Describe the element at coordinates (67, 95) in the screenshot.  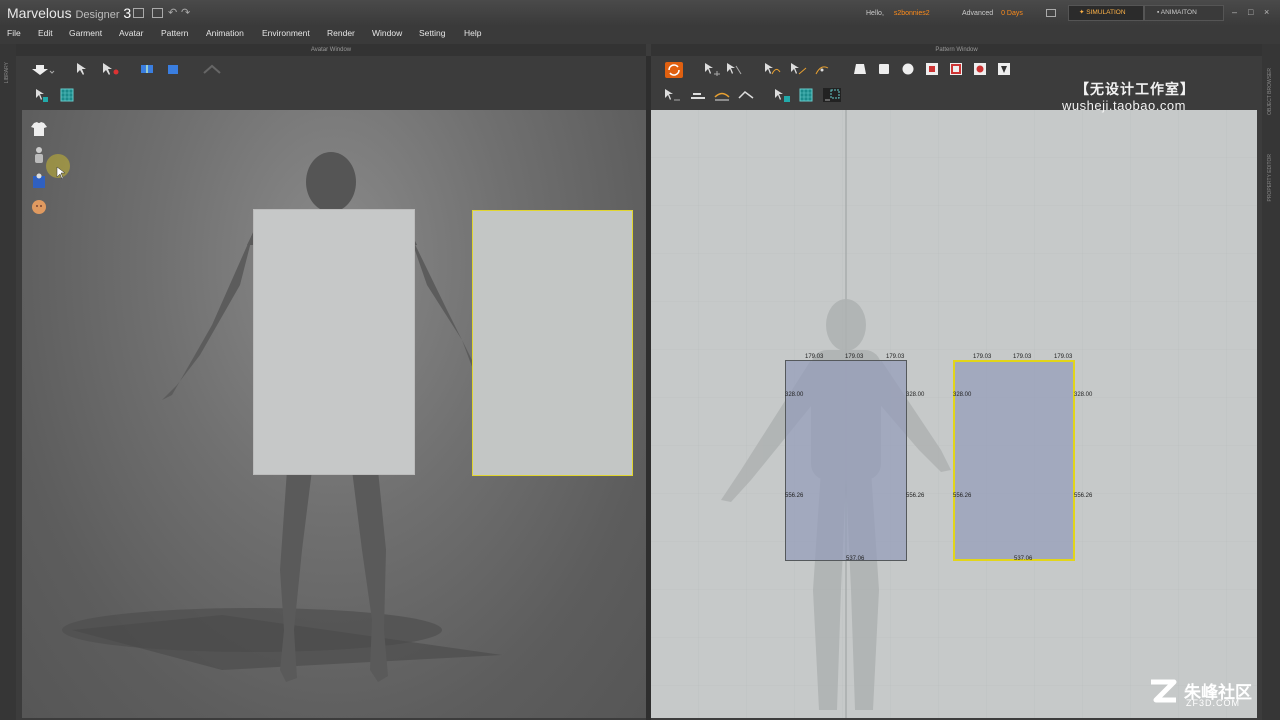
I see `mesh-grid-icon` at that location.